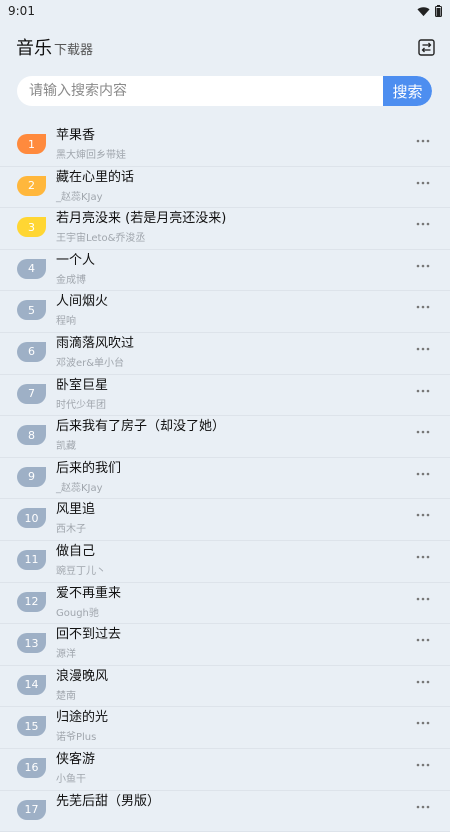 Image resolution: width=450 pixels, height=832 pixels. Describe the element at coordinates (225, 520) in the screenshot. I see `song-row: 10 风里追西木子` at that location.